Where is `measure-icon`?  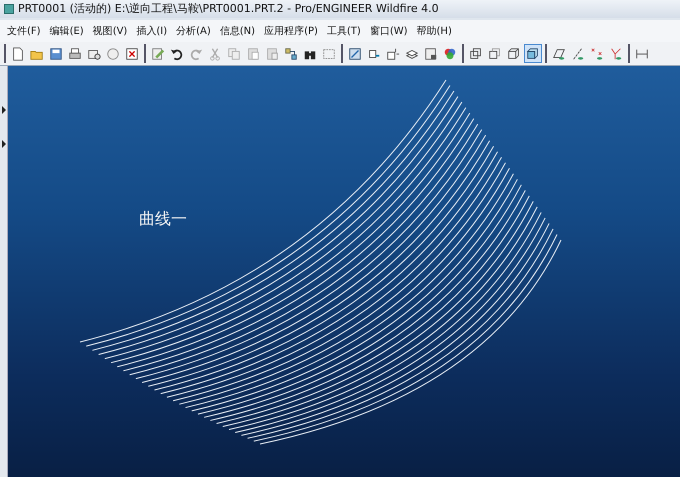
measure-icon is located at coordinates (642, 53).